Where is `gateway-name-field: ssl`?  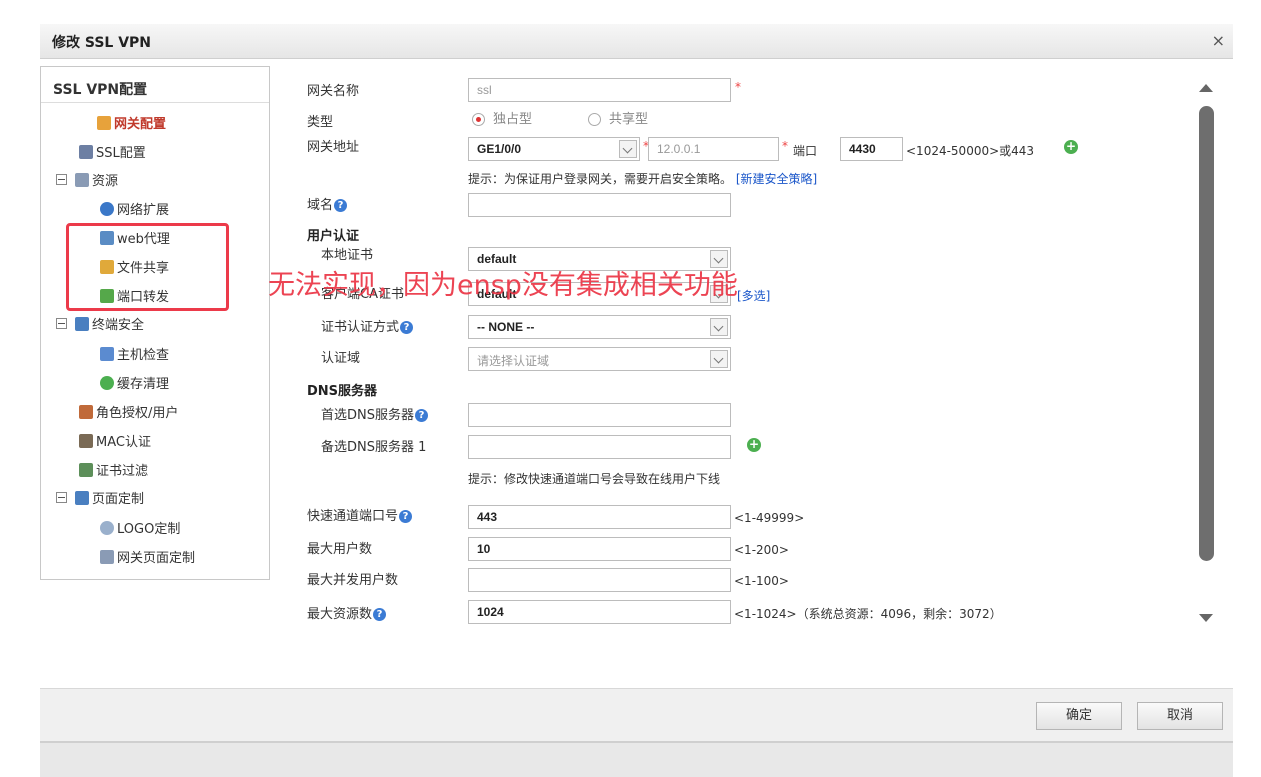 gateway-name-field: ssl is located at coordinates (599, 90).